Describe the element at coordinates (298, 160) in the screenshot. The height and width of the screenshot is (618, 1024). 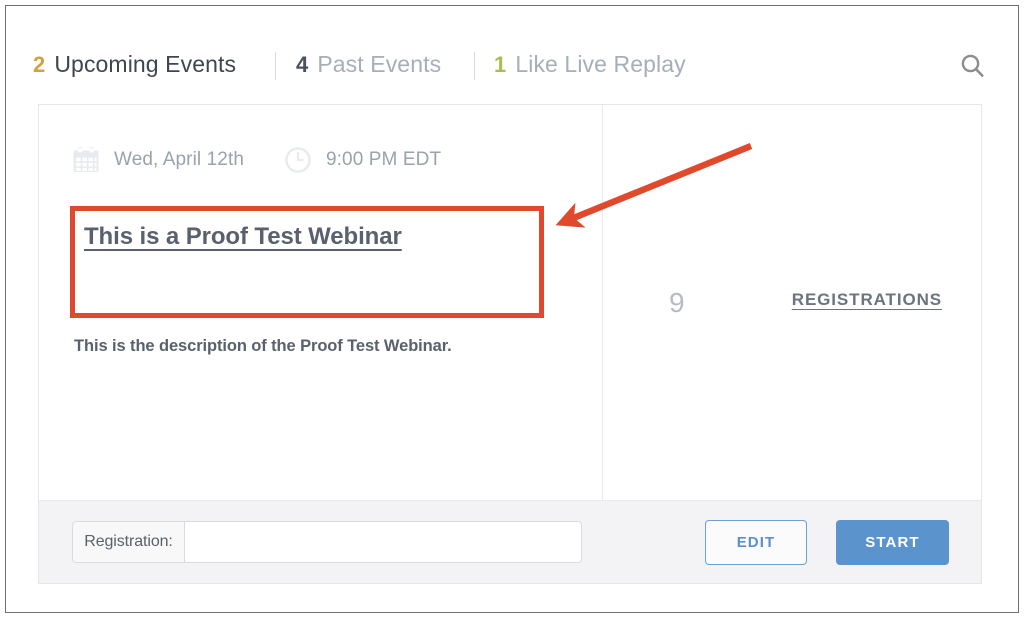
I see `clock-icon` at that location.